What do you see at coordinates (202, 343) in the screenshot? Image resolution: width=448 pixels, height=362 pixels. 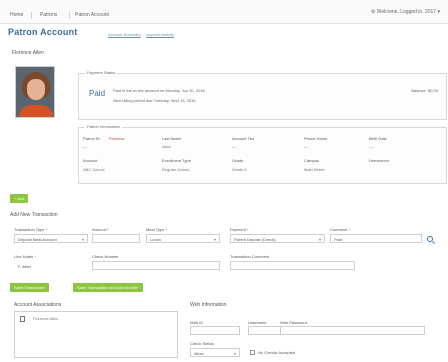 I see `check-status-label: Check Status` at bounding box center [202, 343].